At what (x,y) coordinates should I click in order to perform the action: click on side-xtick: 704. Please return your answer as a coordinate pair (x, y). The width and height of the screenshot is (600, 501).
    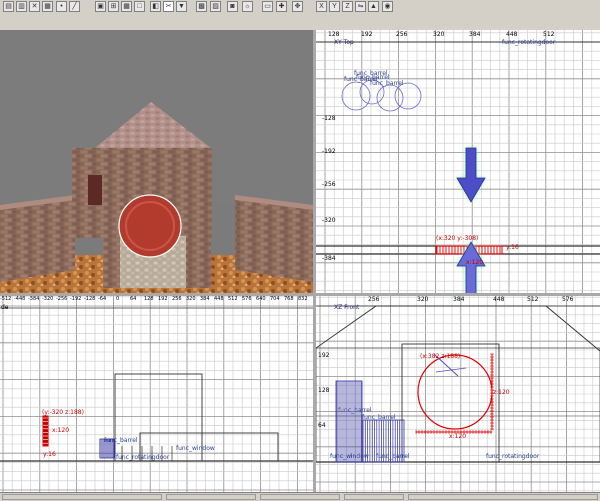
    Looking at the image, I should click on (275, 299).